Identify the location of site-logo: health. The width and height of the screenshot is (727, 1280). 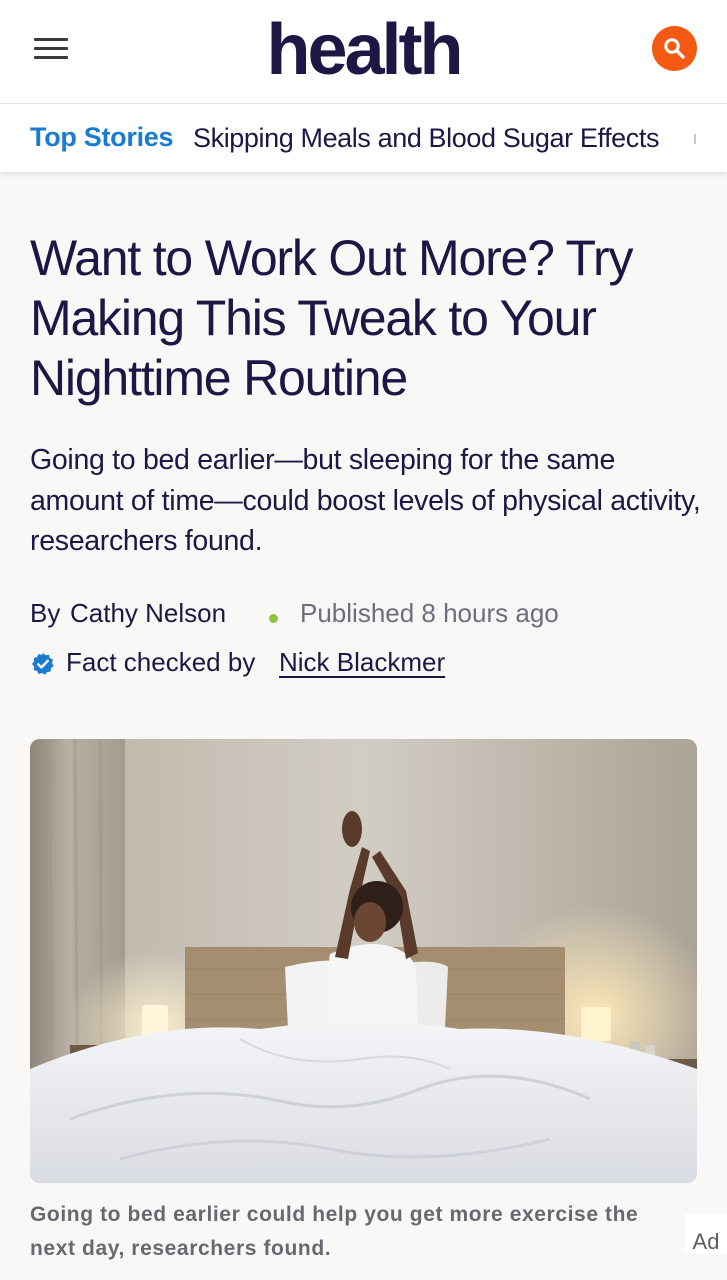
(363, 50).